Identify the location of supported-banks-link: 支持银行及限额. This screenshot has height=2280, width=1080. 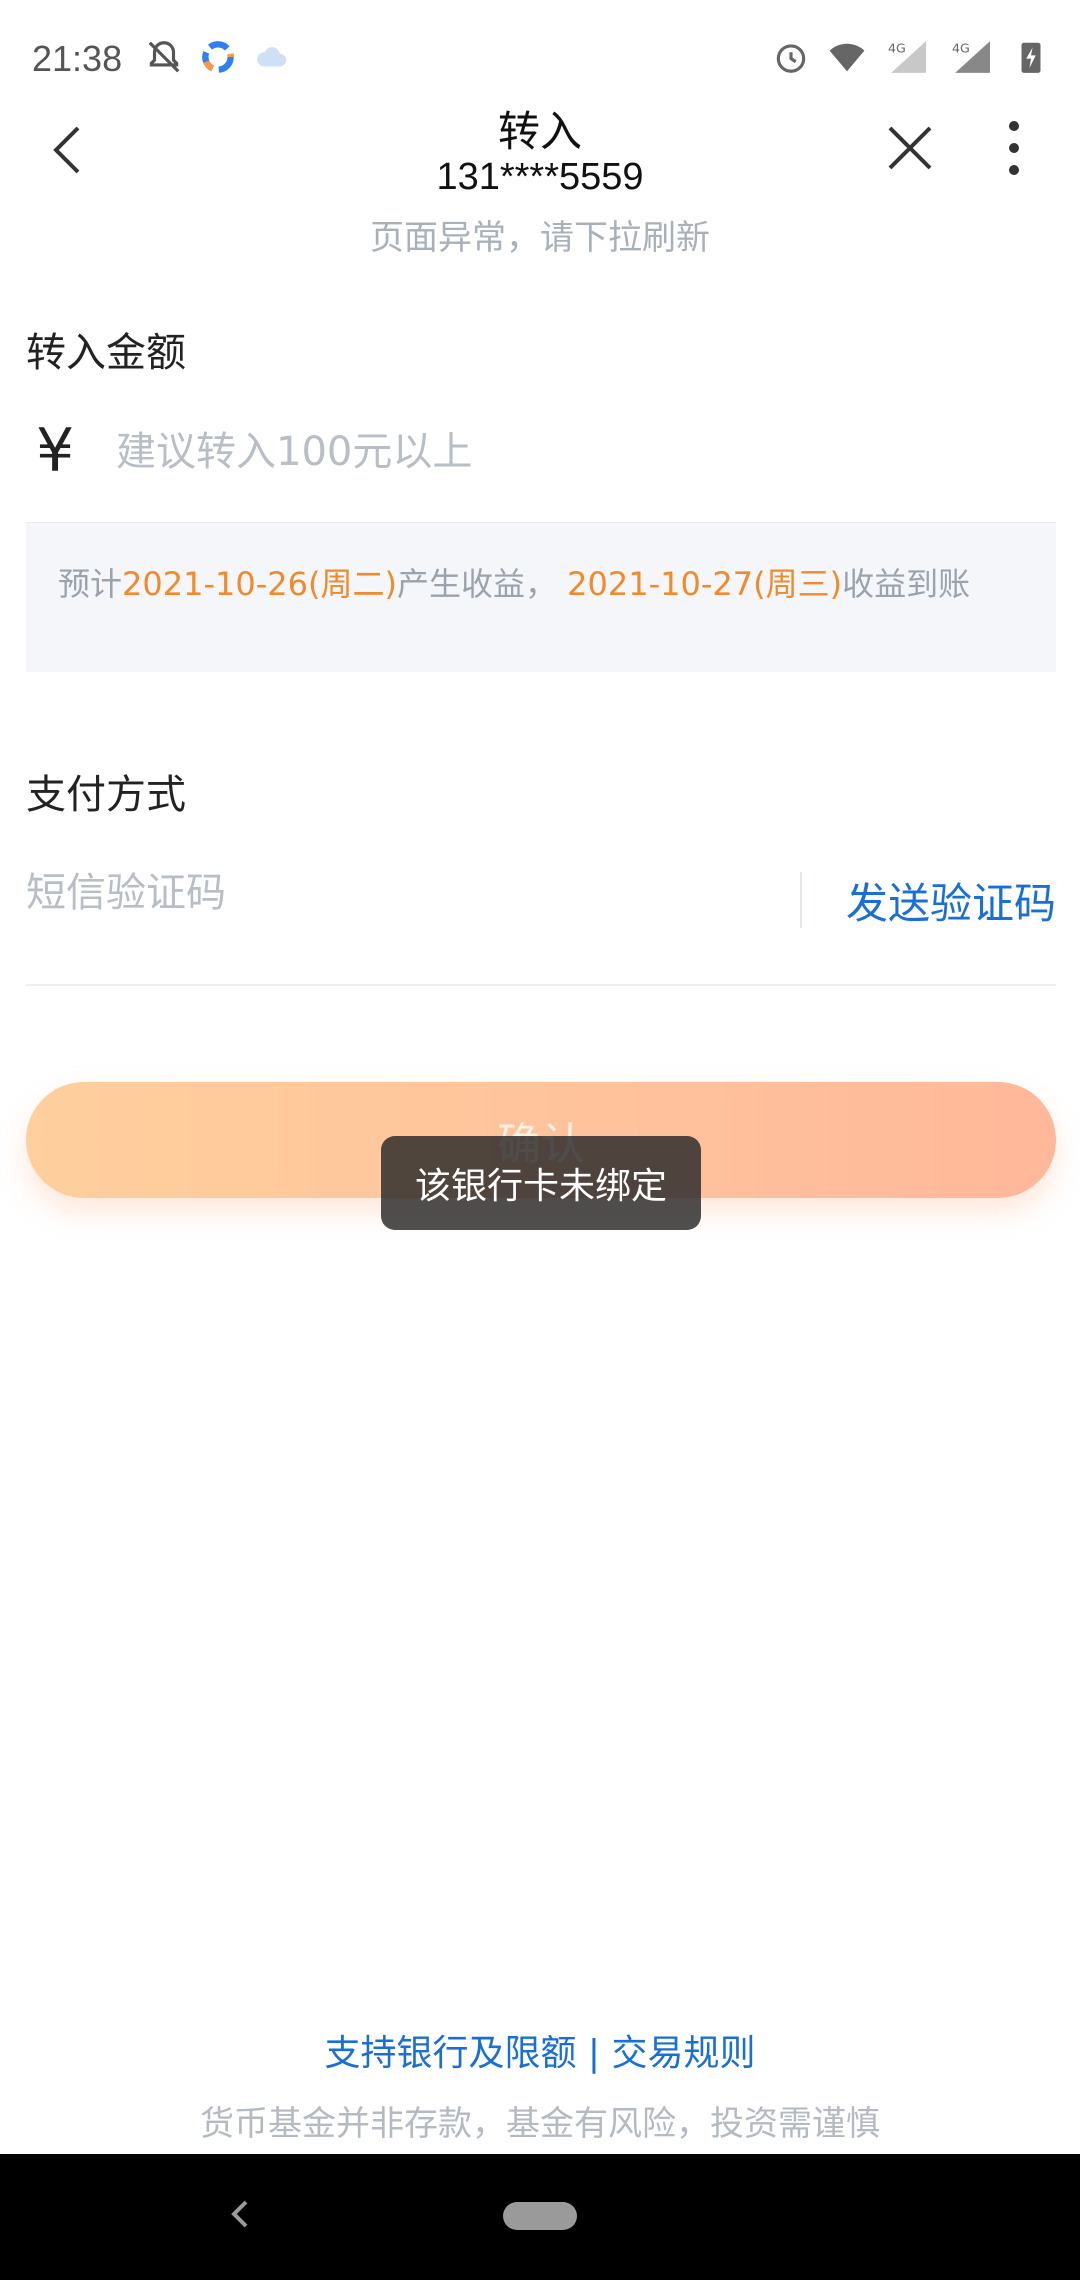
(450, 2053).